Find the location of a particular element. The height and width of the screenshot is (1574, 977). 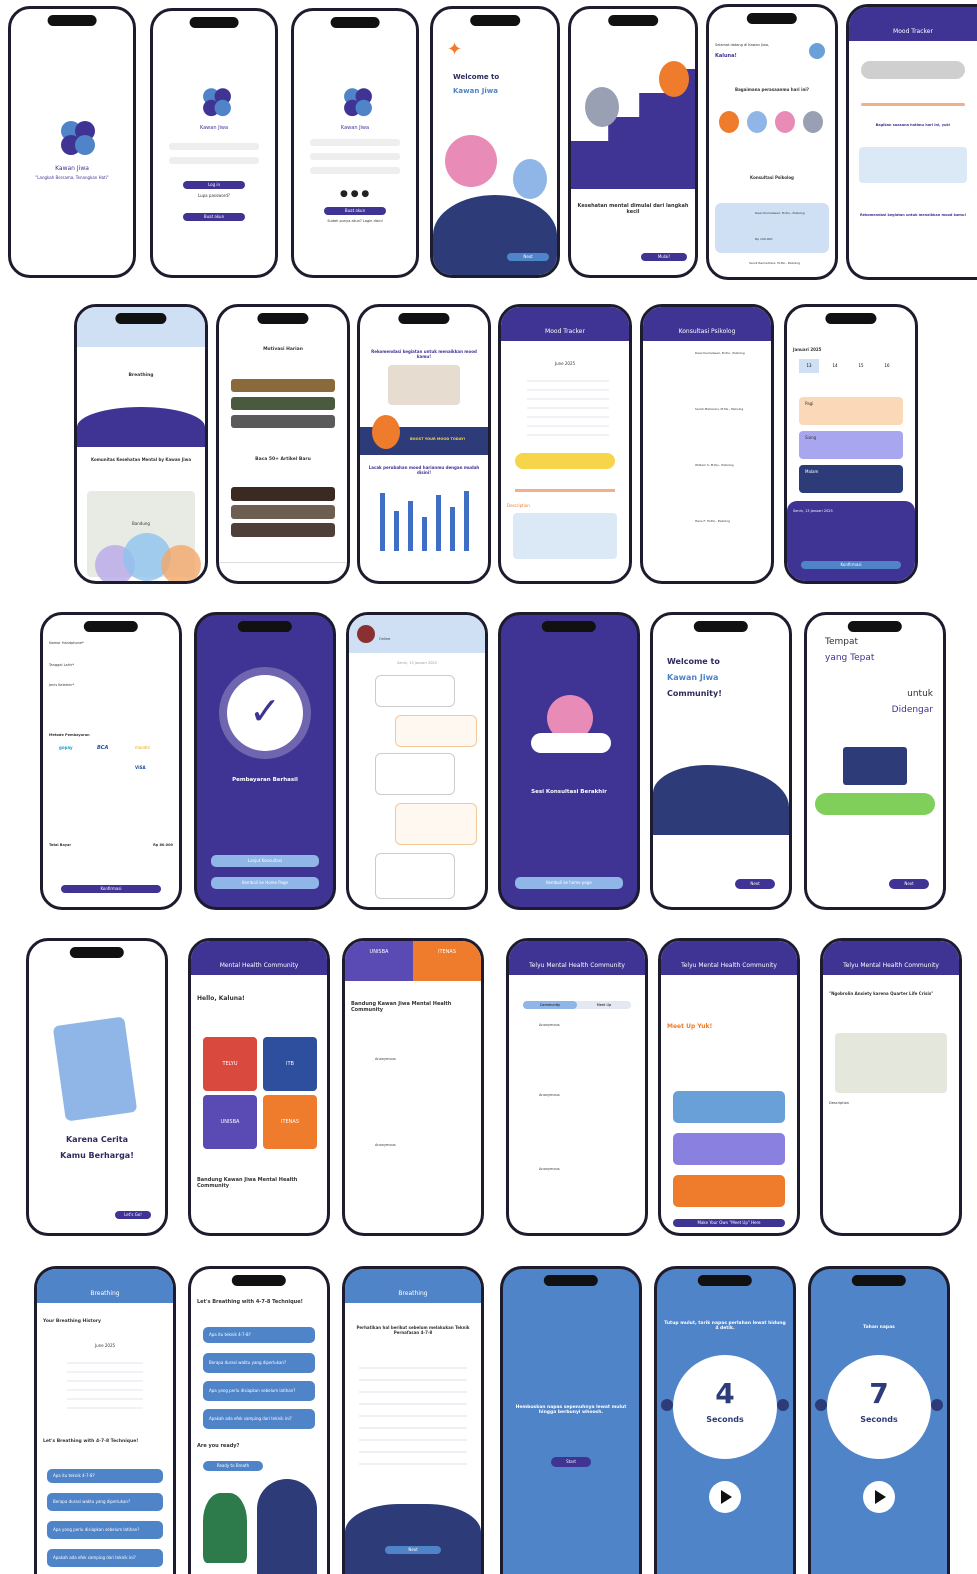

timer-unit: Seconds is located at coordinates (725, 1419).